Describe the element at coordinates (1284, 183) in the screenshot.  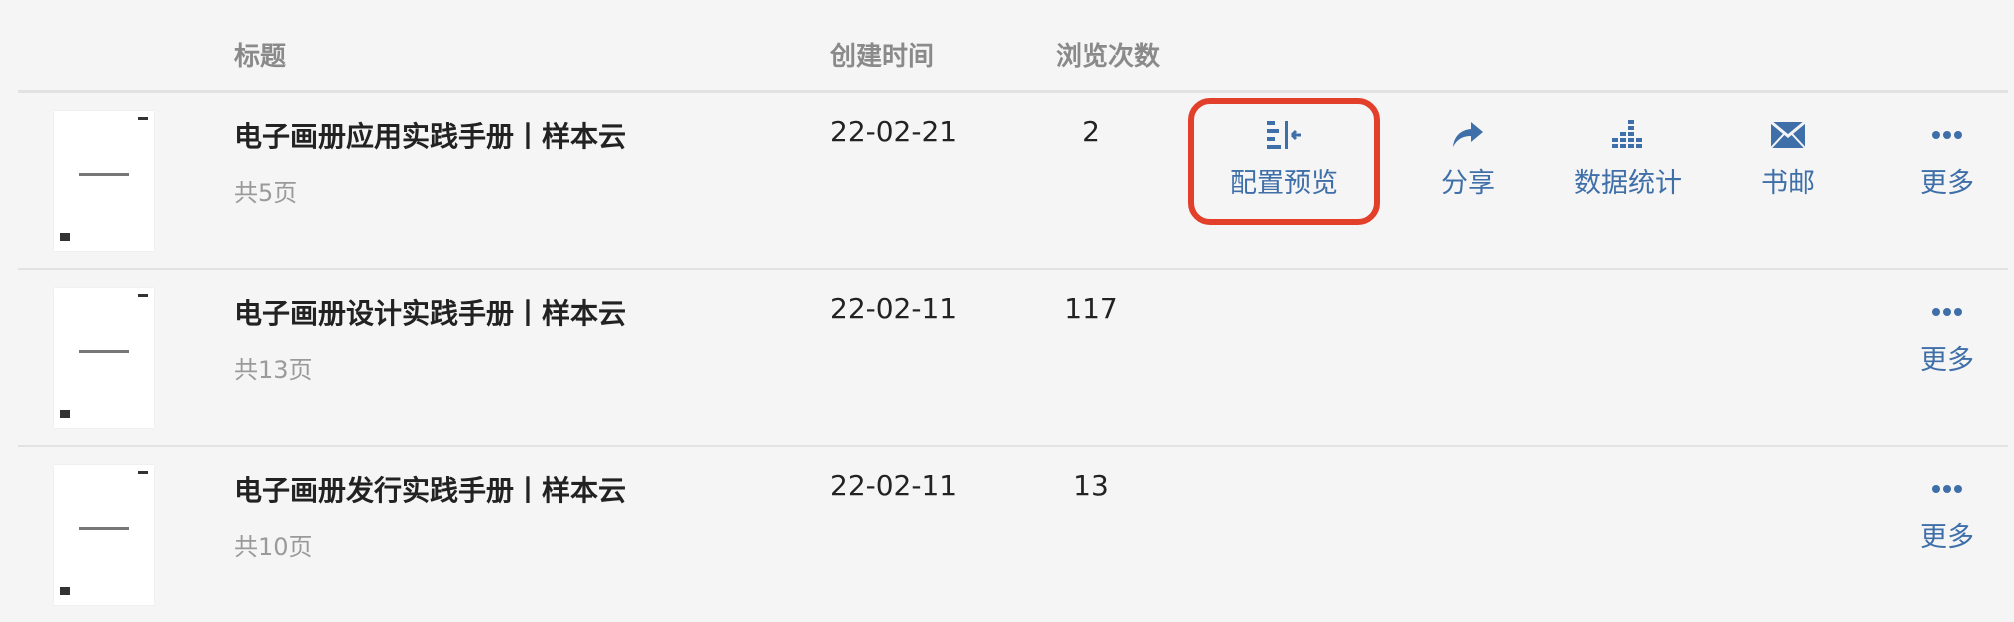
I see `preview-config-label: 配置预览` at that location.